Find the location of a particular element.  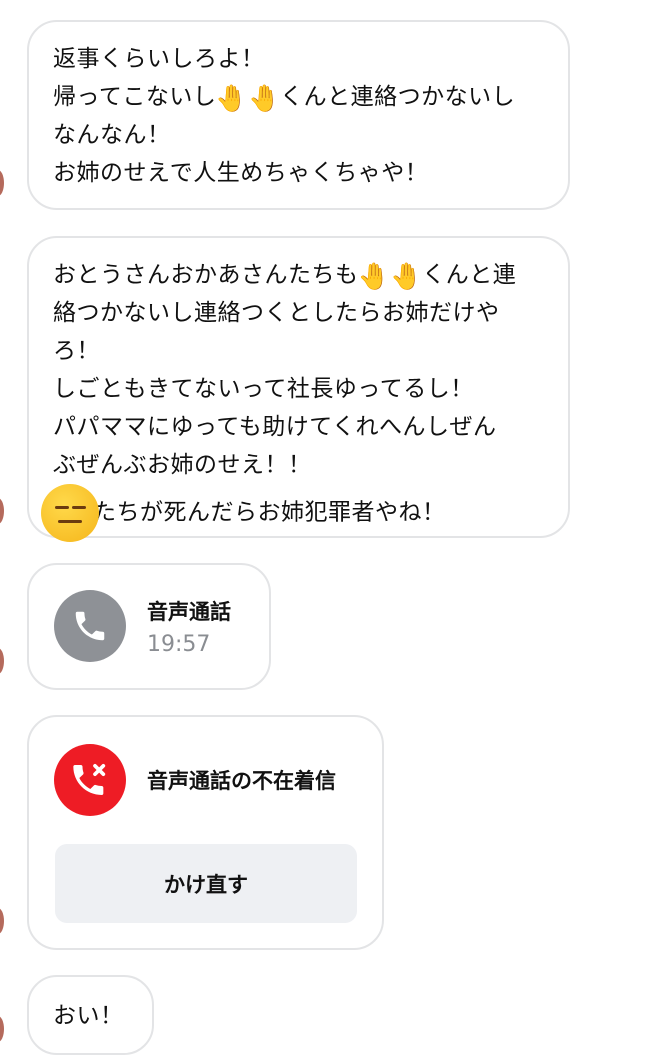

message-bubble: おい！ is located at coordinates (90, 1015).